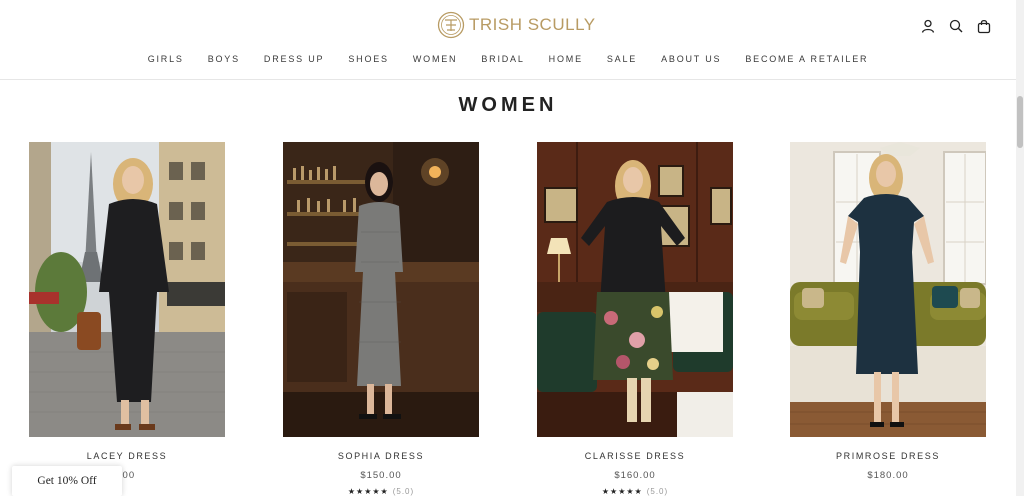 This screenshot has width=1024, height=496. What do you see at coordinates (294, 59) in the screenshot?
I see `nav-dress-up: DRESS UP` at bounding box center [294, 59].